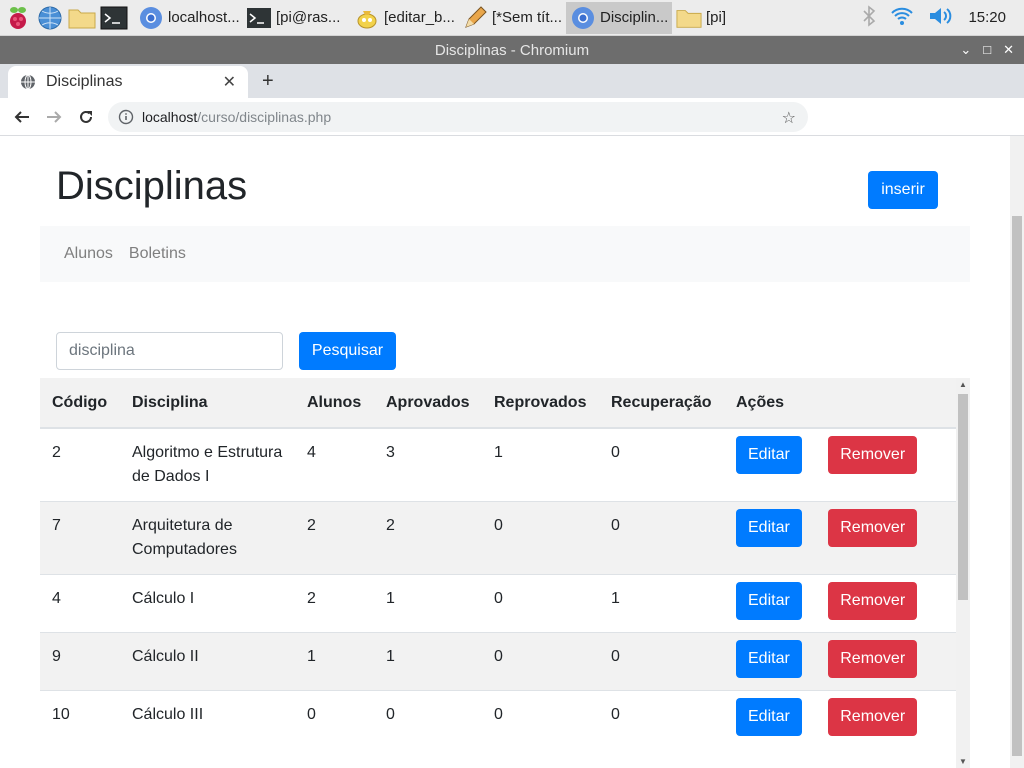 This screenshot has height=768, width=1024. What do you see at coordinates (126, 117) in the screenshot?
I see `info-icon` at bounding box center [126, 117].